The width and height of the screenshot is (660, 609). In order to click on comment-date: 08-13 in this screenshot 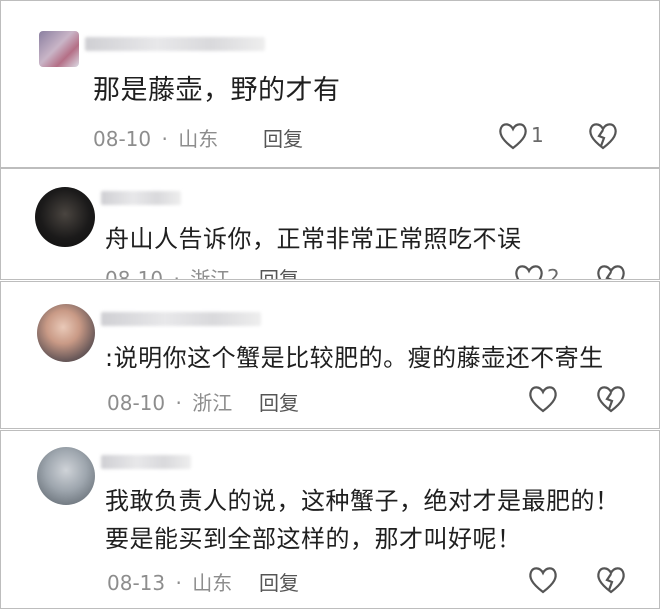, I will do `click(136, 583)`.